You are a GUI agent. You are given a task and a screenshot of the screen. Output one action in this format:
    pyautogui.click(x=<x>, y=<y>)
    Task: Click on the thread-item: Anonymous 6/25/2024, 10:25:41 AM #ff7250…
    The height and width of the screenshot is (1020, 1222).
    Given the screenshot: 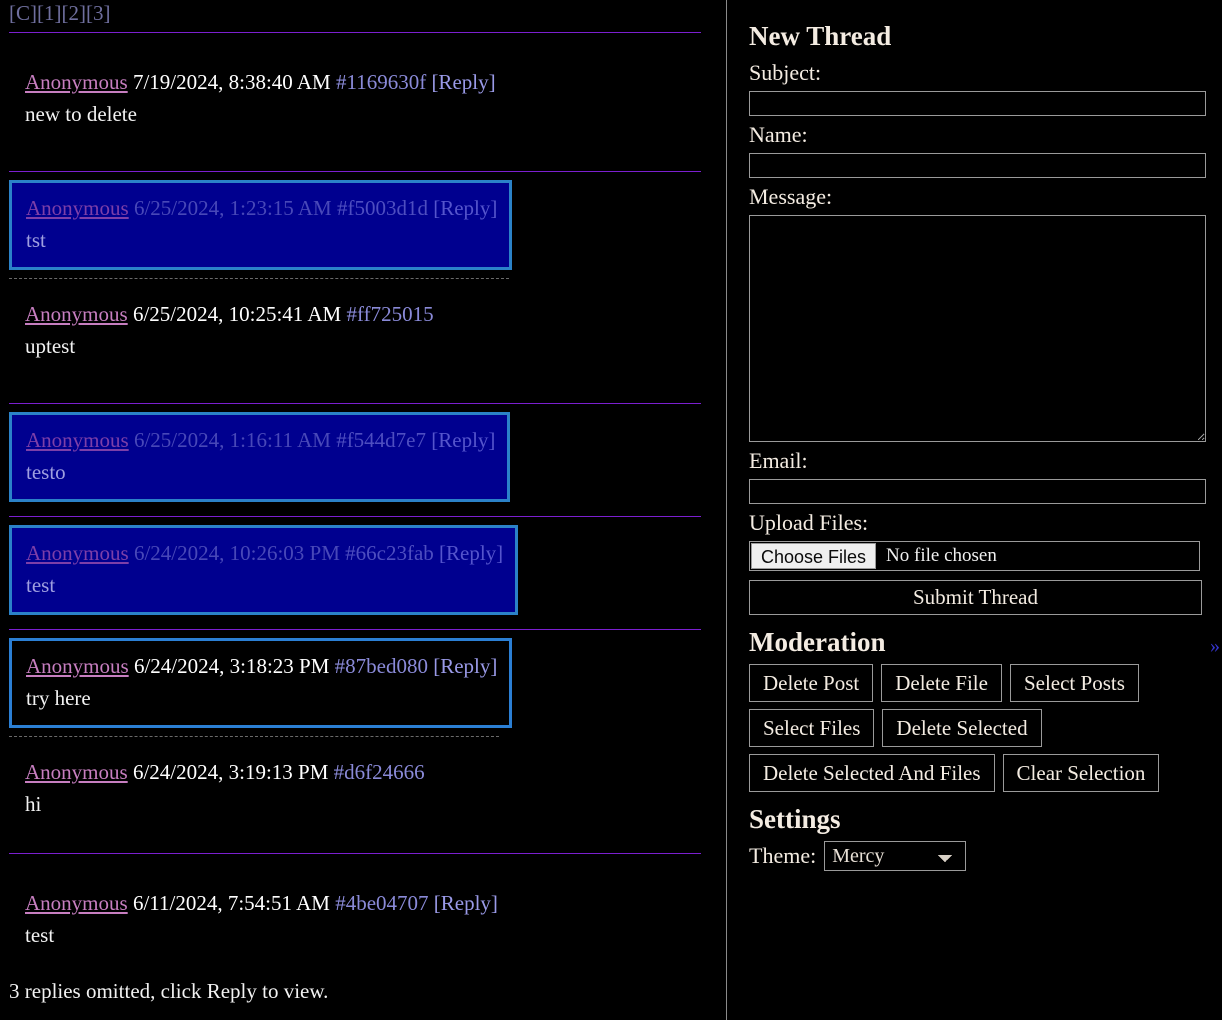 What is the action you would take?
    pyautogui.click(x=363, y=331)
    